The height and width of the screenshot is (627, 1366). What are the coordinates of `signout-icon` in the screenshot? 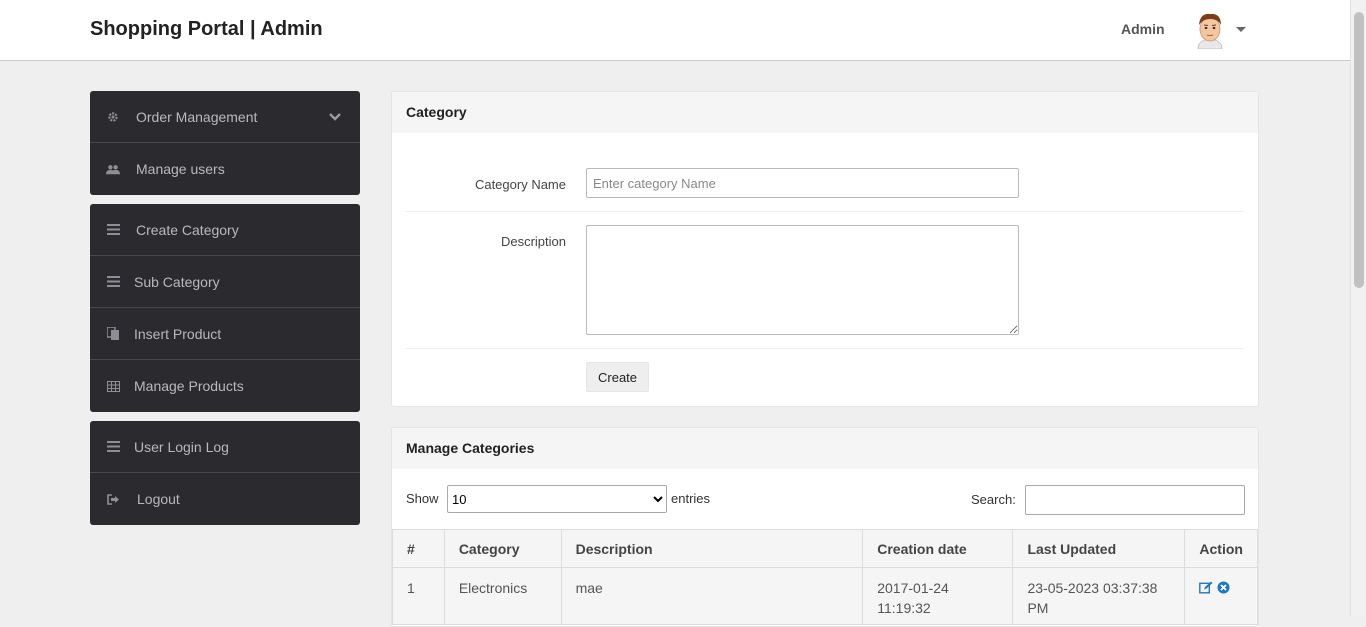 It's located at (113, 499).